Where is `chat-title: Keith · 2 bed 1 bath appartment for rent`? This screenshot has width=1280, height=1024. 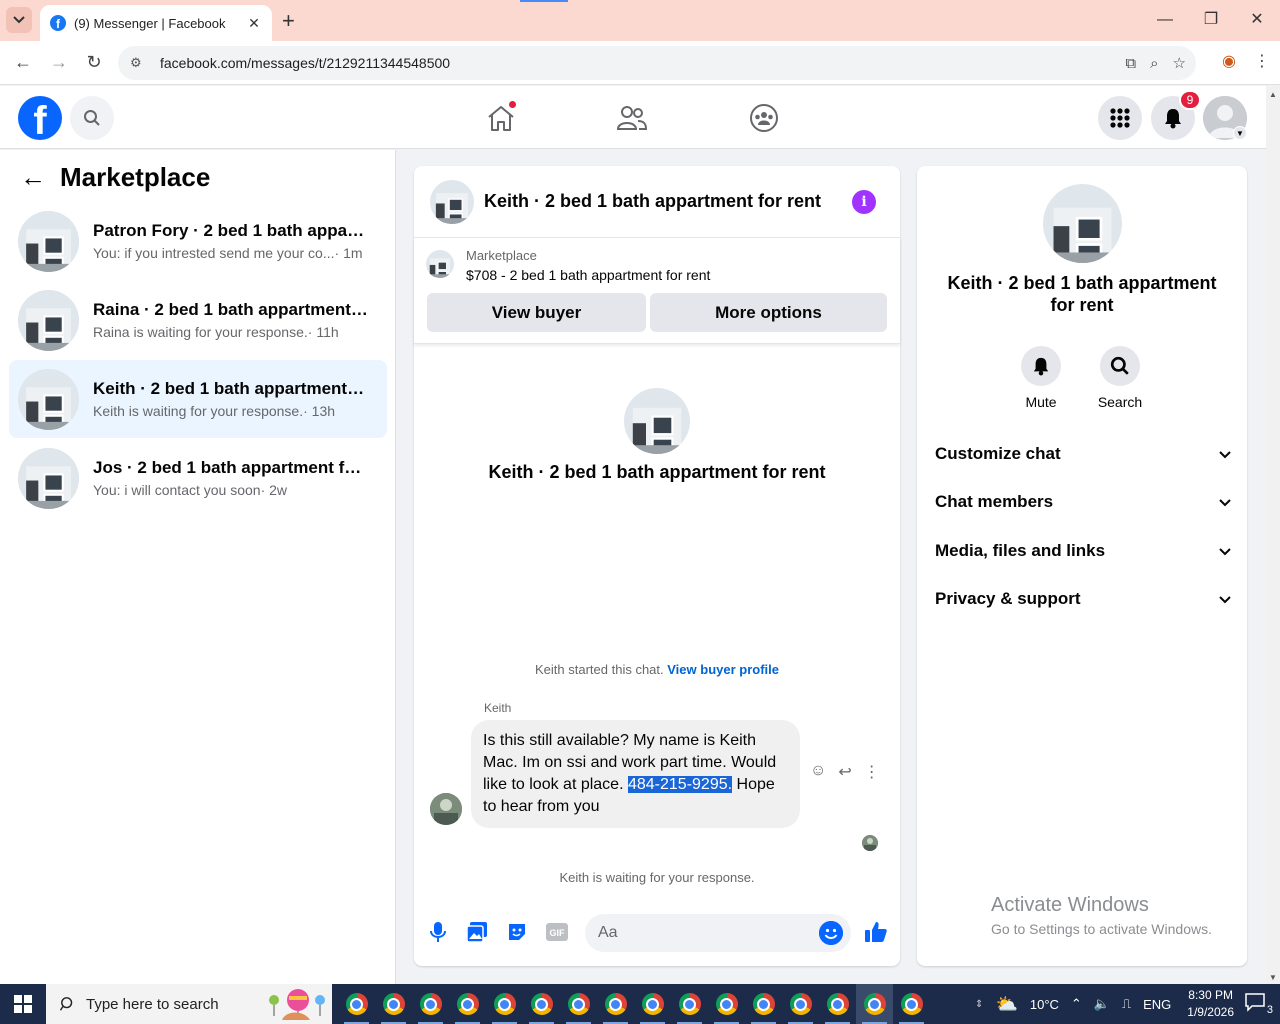 chat-title: Keith · 2 bed 1 bath appartment for rent is located at coordinates (692, 201).